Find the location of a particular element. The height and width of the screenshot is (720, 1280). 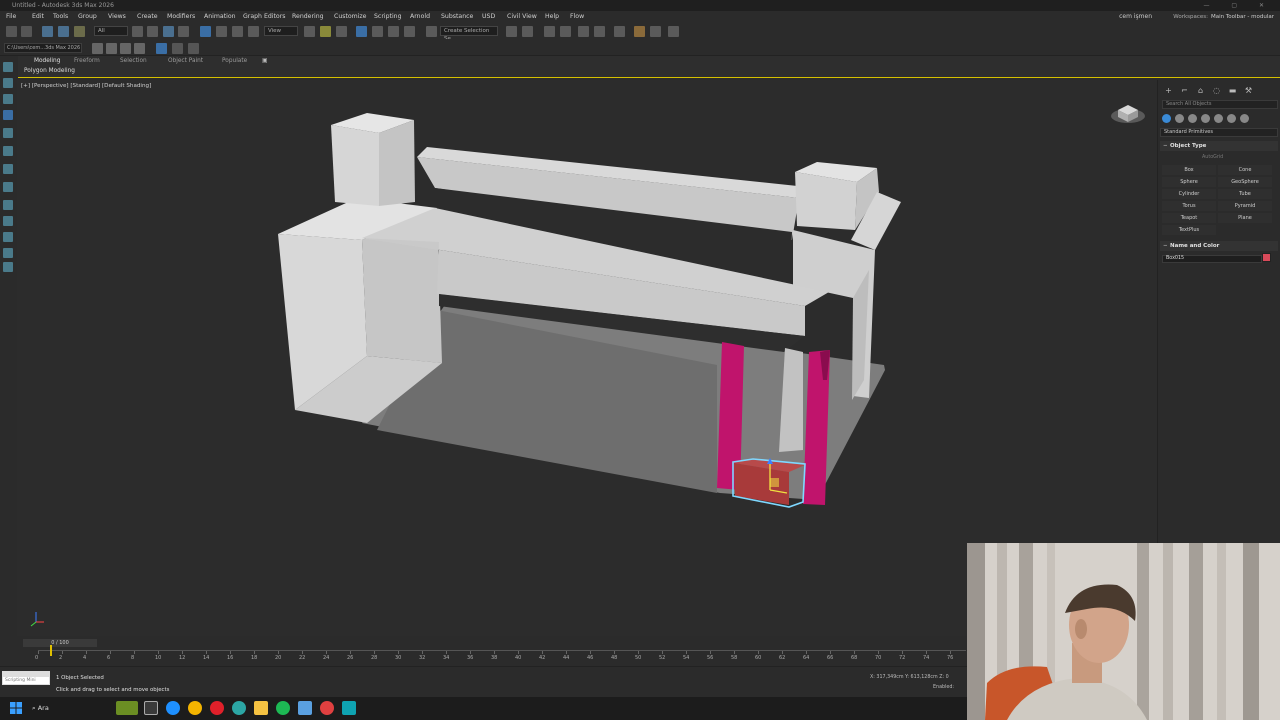

menu-group: Group is located at coordinates (87, 17).